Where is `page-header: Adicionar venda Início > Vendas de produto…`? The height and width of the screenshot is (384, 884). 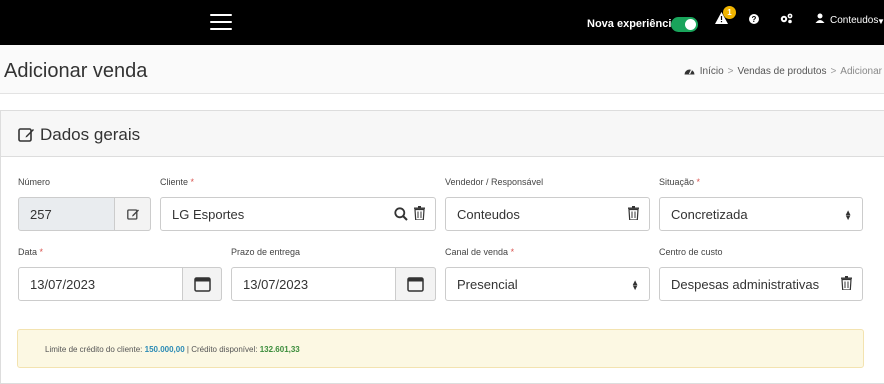
page-header: Adicionar venda Início > Vendas de produto… is located at coordinates (442, 69).